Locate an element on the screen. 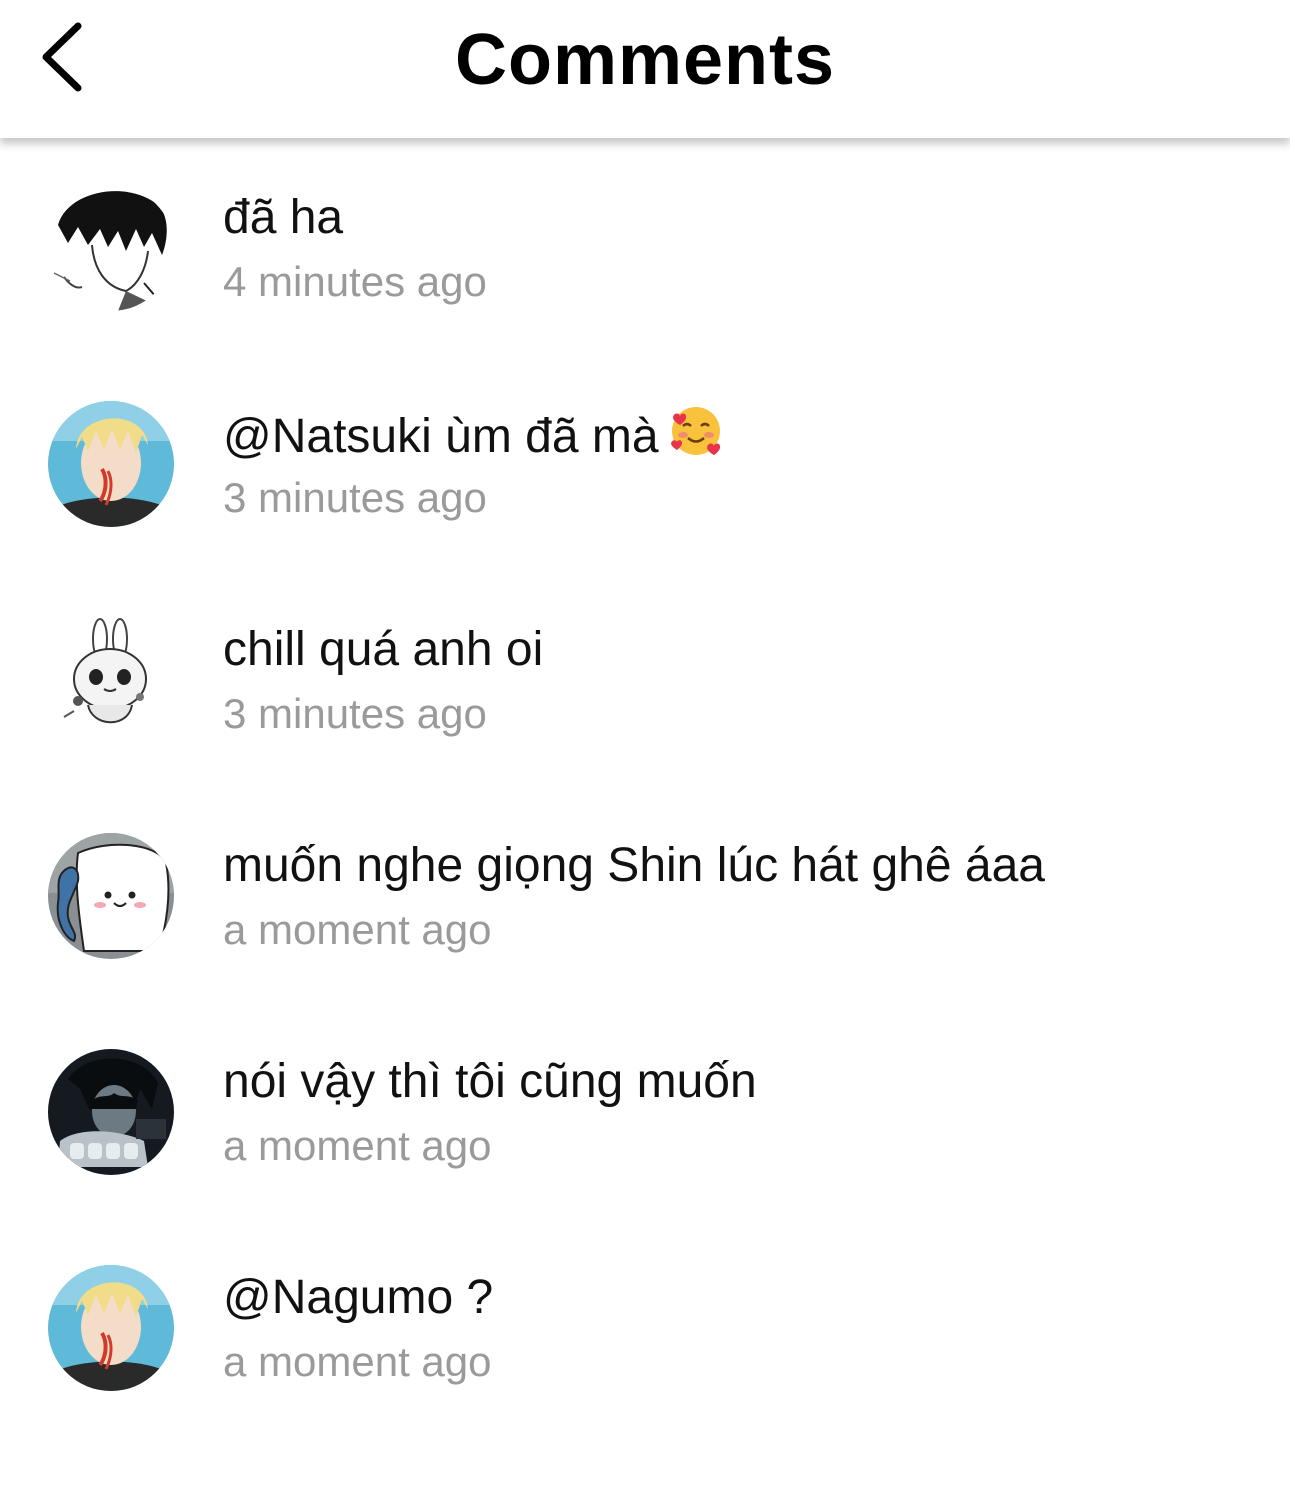 The image size is (1290, 1486). comment-timestamp: 4 minutes ago is located at coordinates (355, 281).